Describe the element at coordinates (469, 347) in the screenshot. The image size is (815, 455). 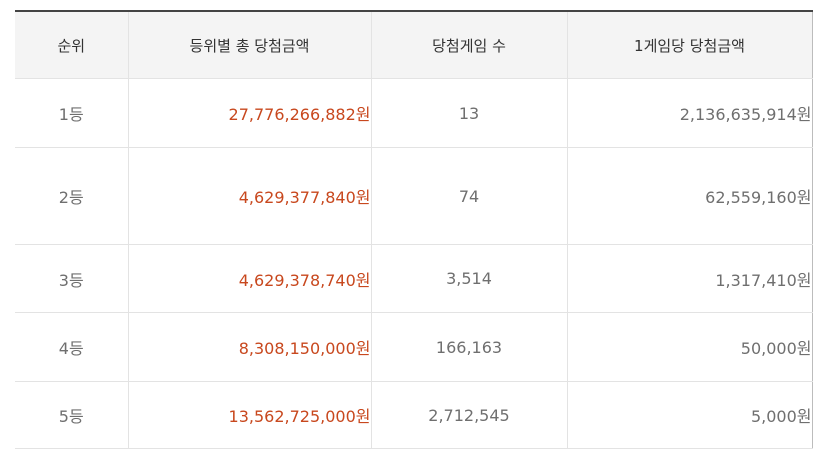
I see `winner-count-cell: 166,163` at that location.